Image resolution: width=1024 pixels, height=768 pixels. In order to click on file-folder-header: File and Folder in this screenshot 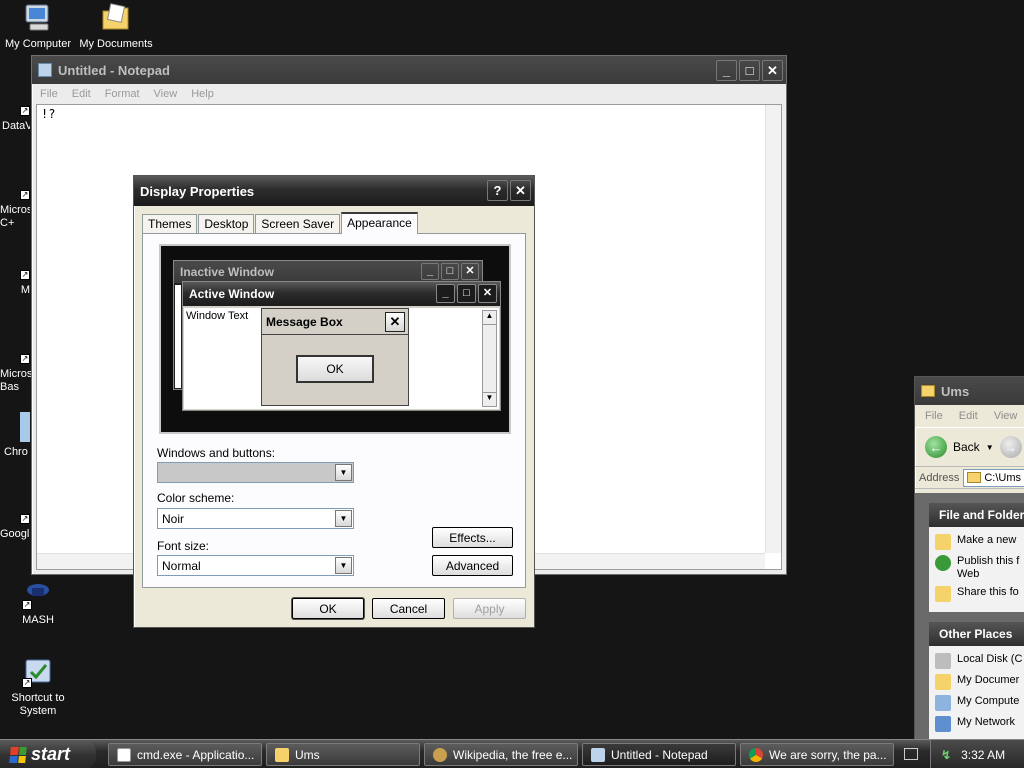, I will do `click(976, 515)`.